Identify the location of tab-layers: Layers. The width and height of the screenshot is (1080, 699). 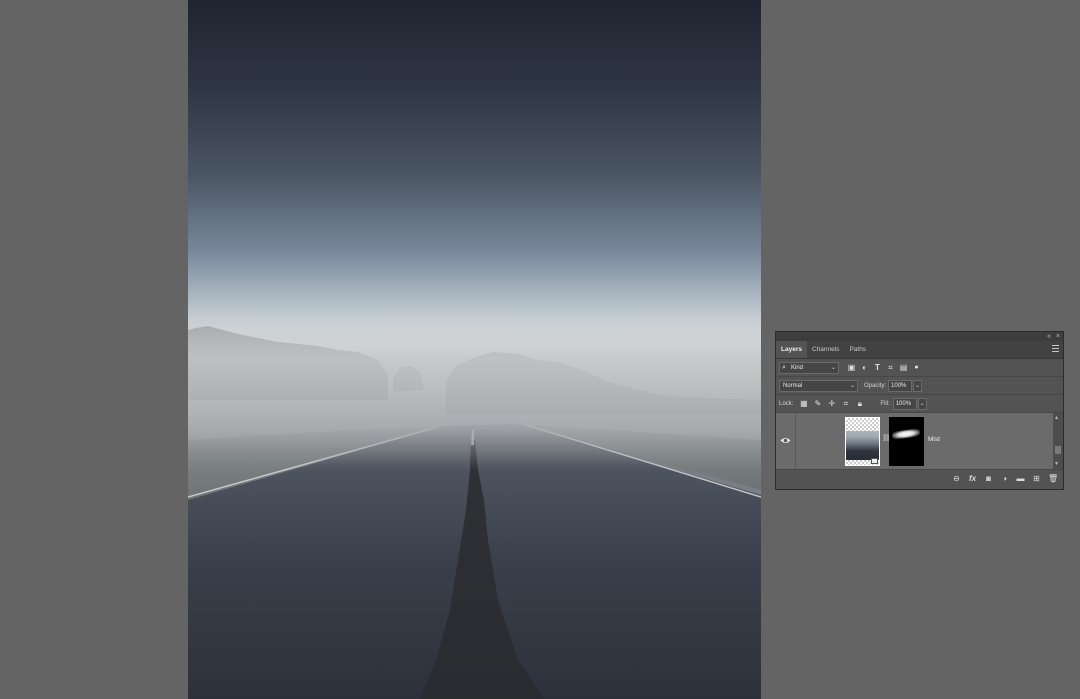
(791, 349).